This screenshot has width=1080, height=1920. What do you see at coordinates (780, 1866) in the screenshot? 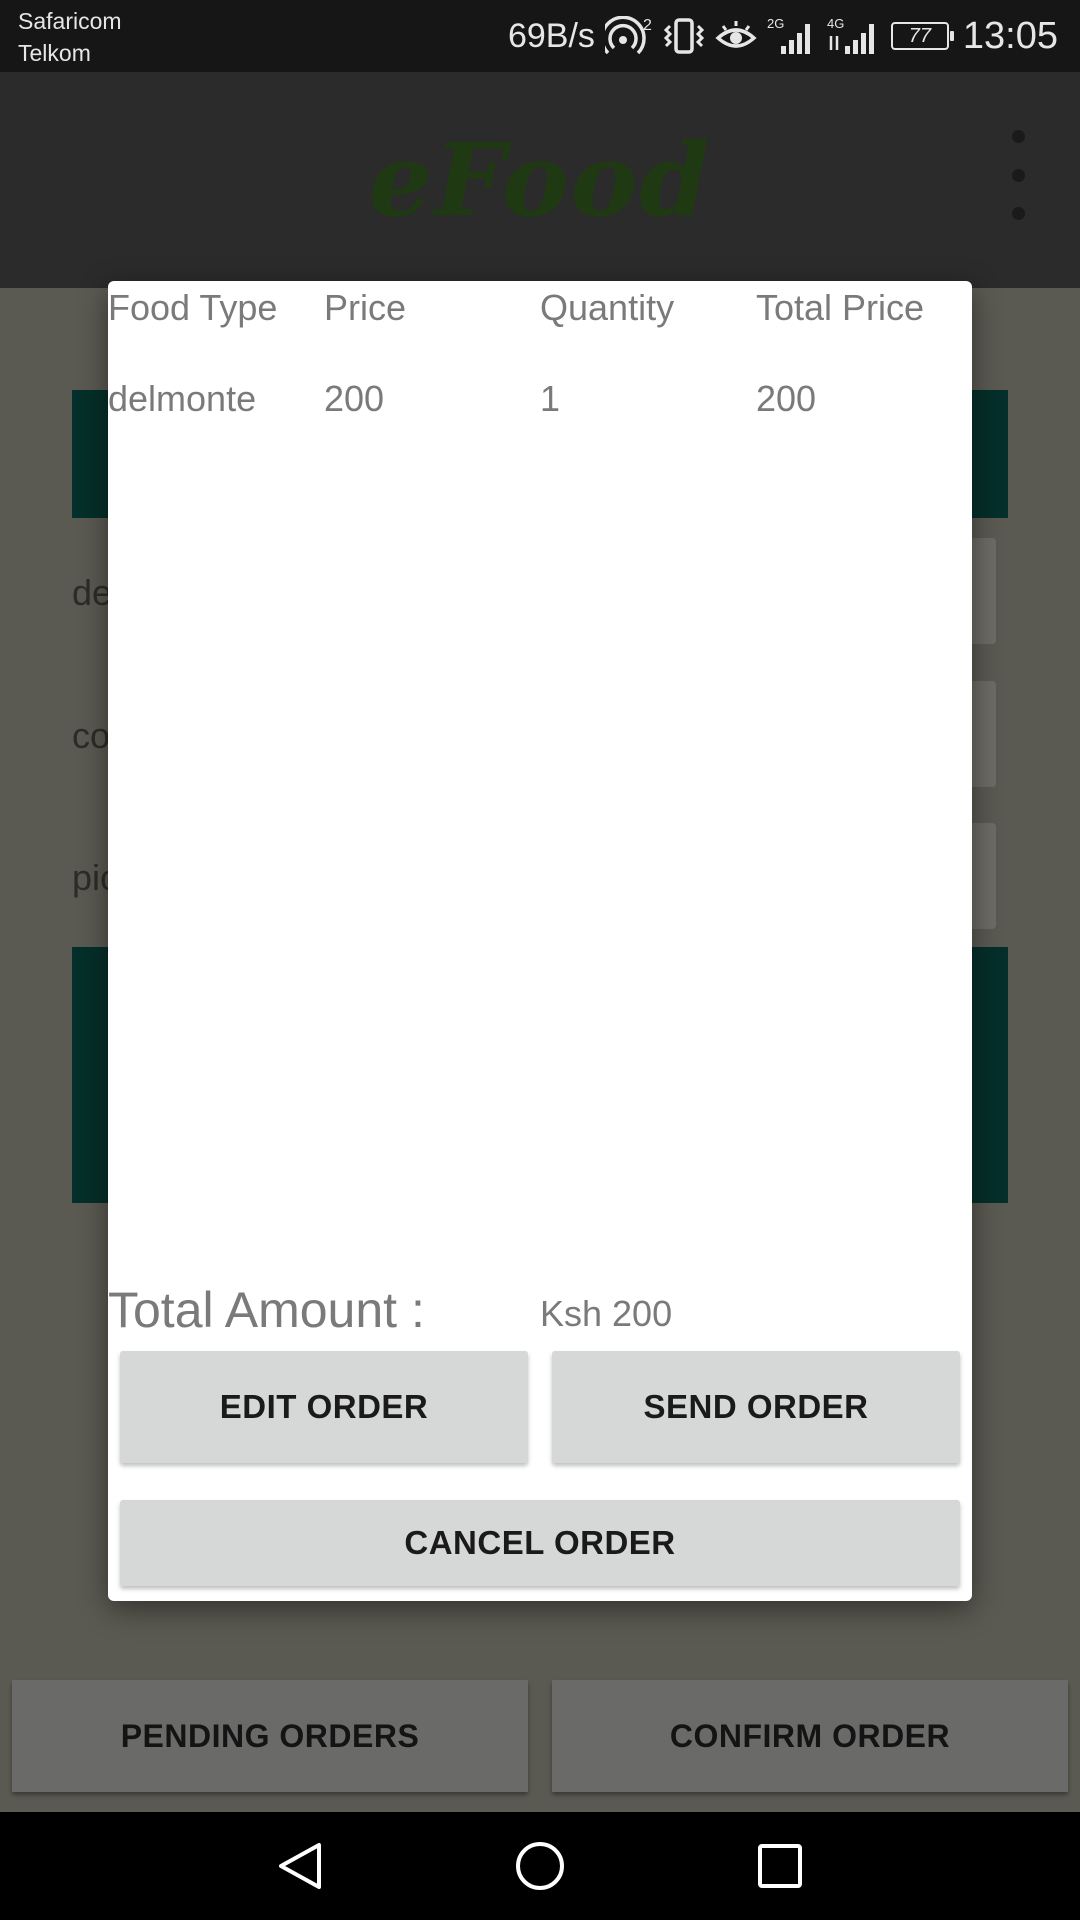
I see `recent-apps-icon` at bounding box center [780, 1866].